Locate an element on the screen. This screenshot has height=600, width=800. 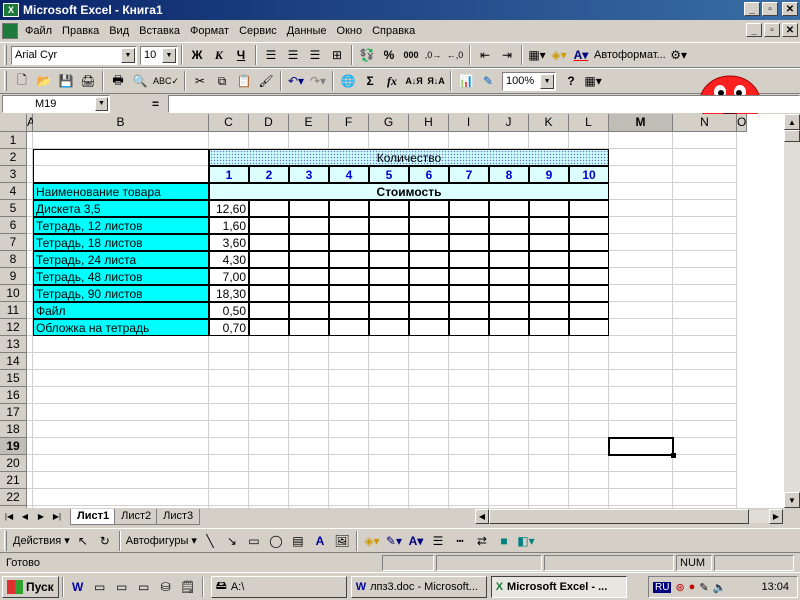
chevron-down-icon: ▼ is located at coordinates (128, 55).